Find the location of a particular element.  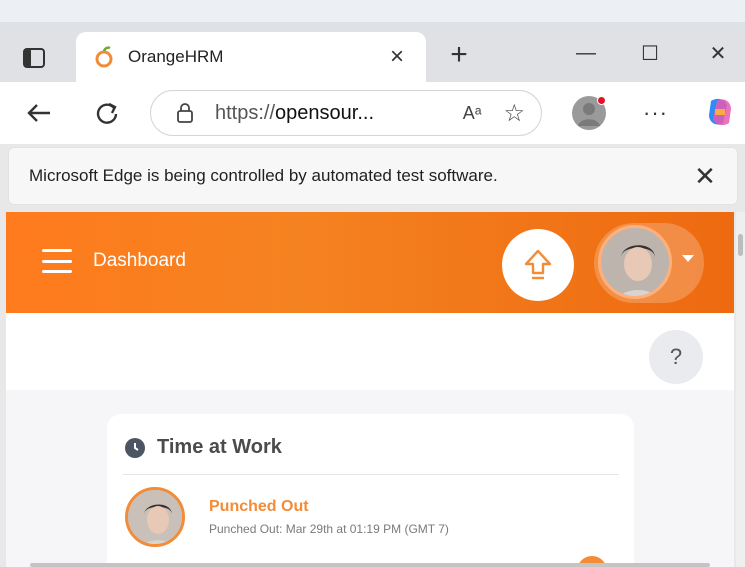

vertical-scrollbar is located at coordinates (740, 389).